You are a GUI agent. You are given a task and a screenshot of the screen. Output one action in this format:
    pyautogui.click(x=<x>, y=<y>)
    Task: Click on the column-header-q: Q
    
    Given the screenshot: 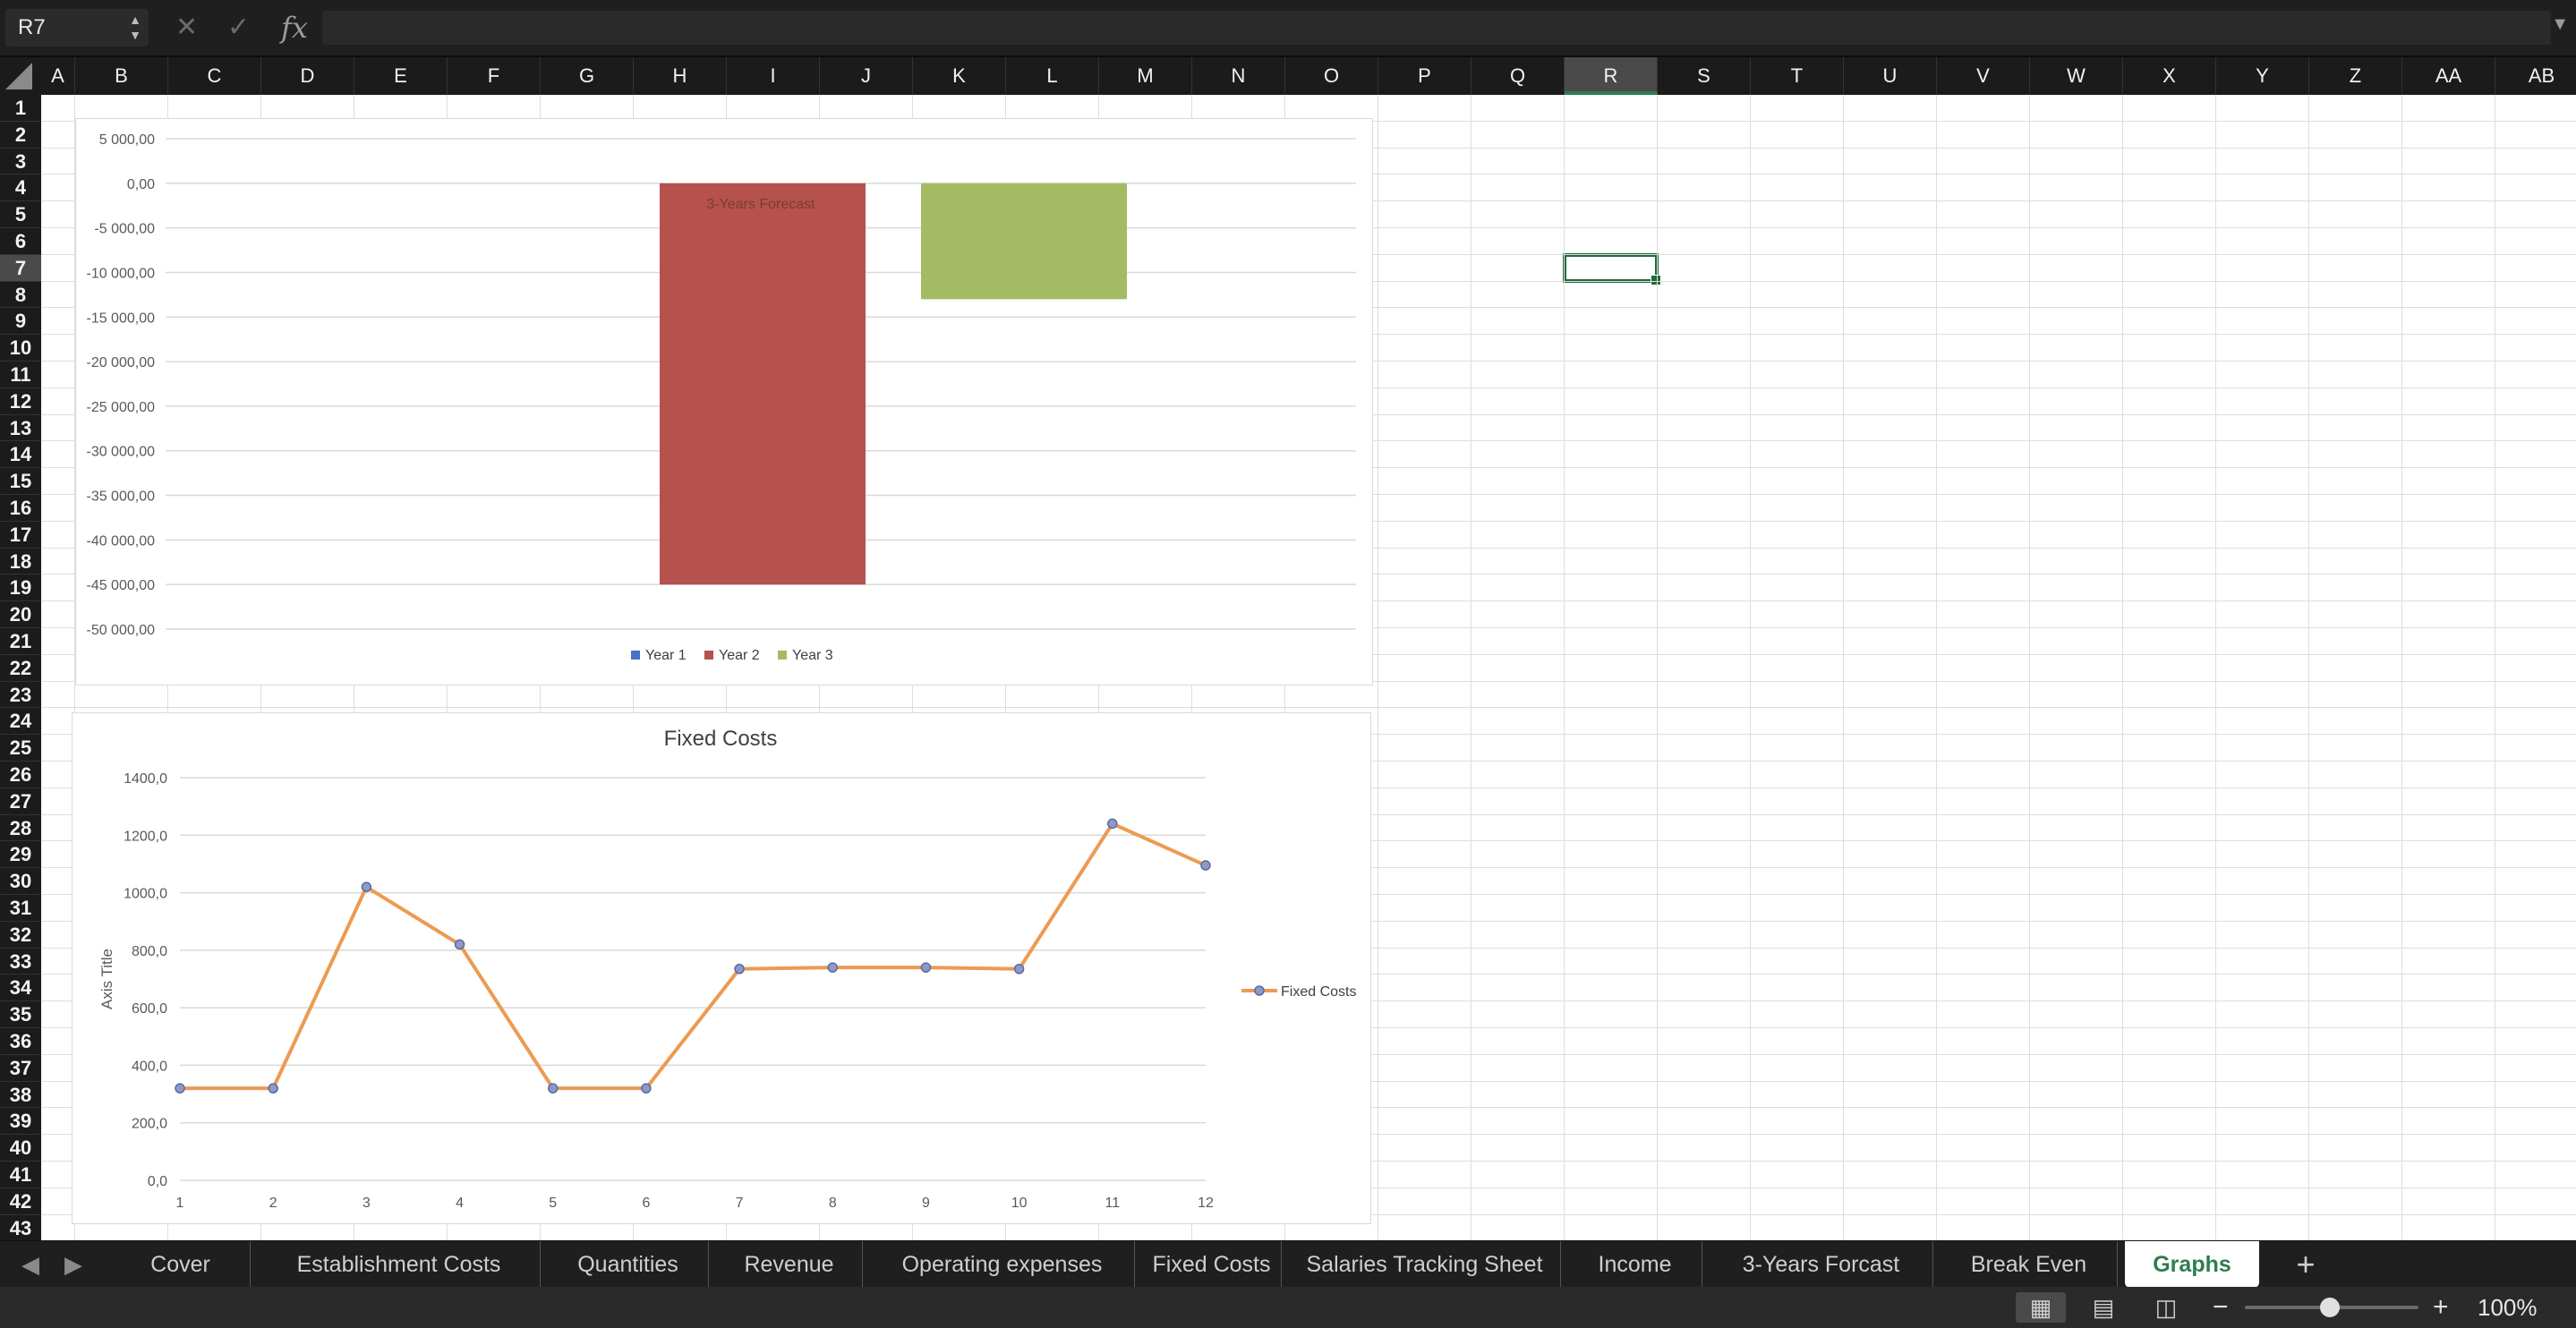 What is the action you would take?
    pyautogui.click(x=1518, y=76)
    